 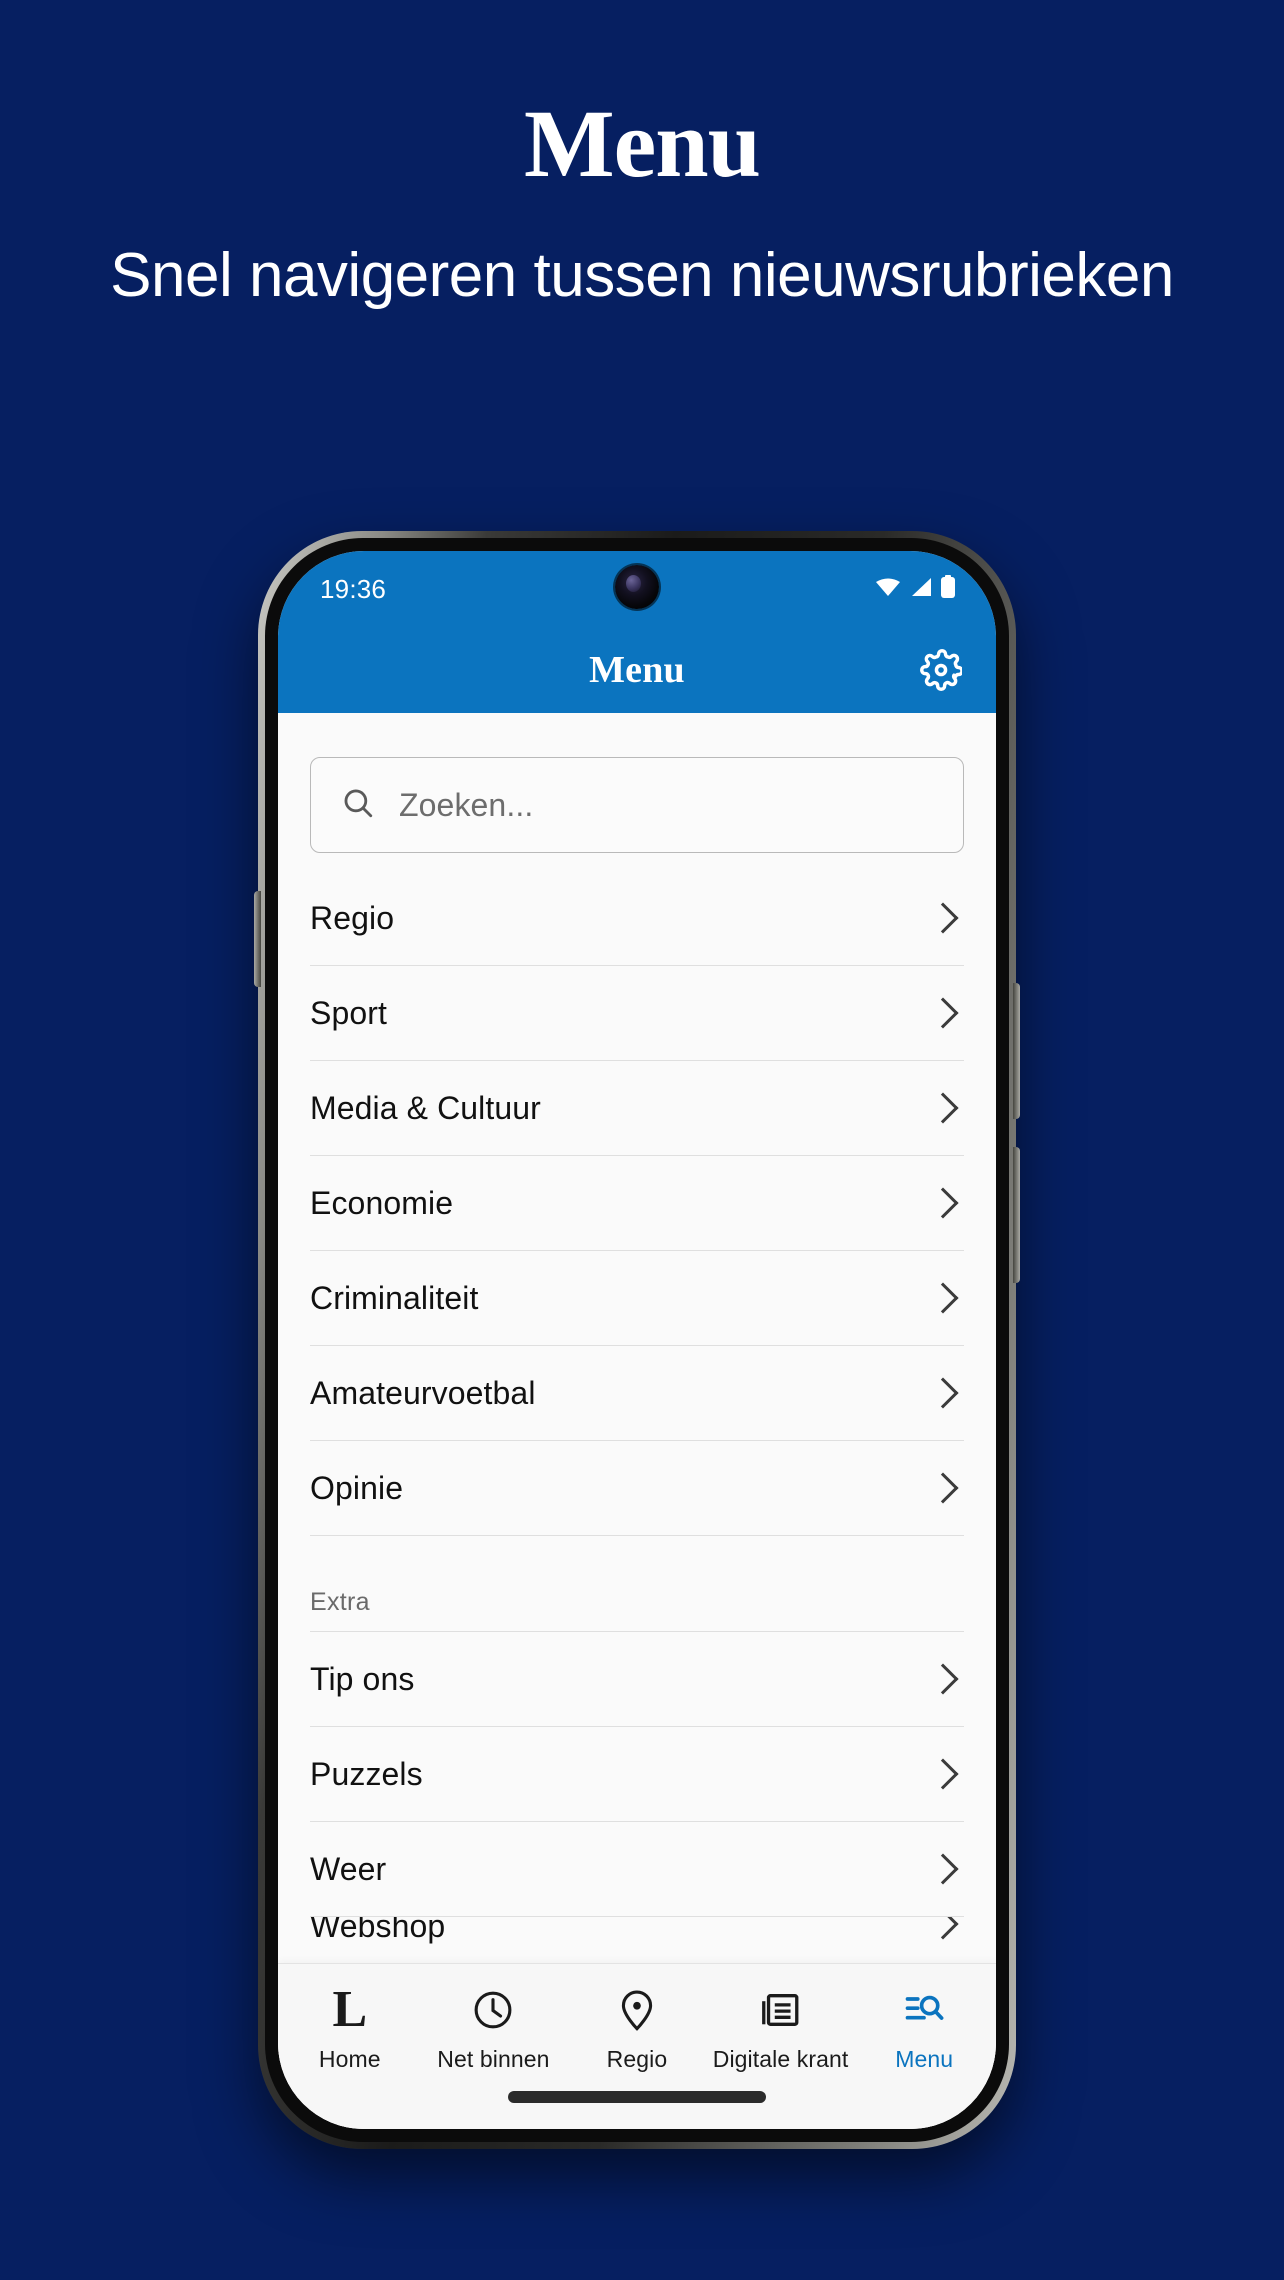 I want to click on wifi-icon, so click(x=888, y=589).